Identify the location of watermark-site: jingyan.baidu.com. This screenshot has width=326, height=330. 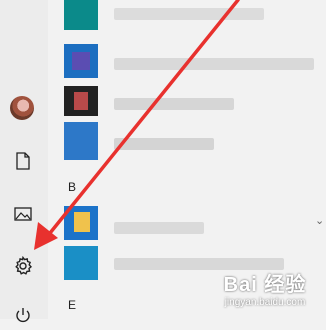
(265, 302).